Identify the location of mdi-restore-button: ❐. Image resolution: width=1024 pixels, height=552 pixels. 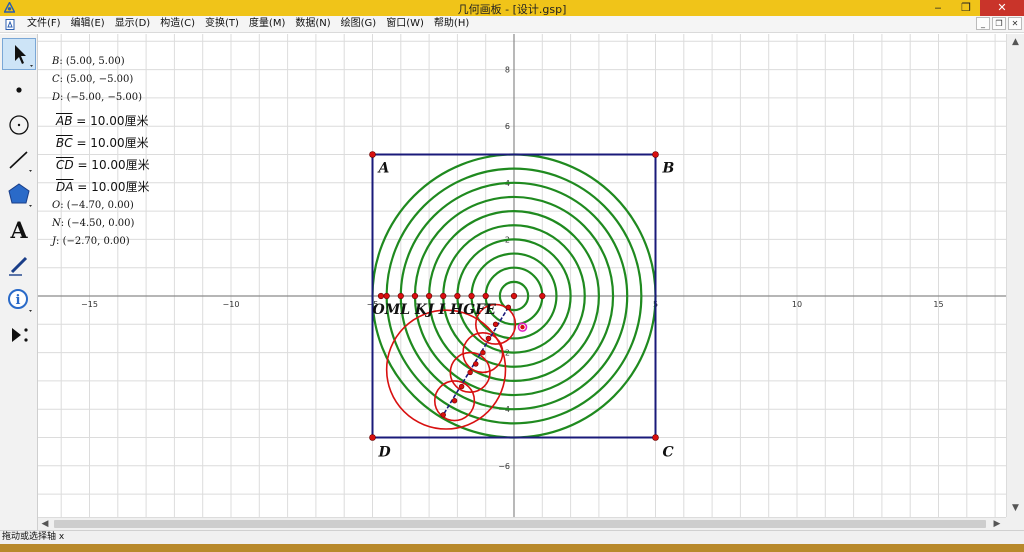
(999, 23).